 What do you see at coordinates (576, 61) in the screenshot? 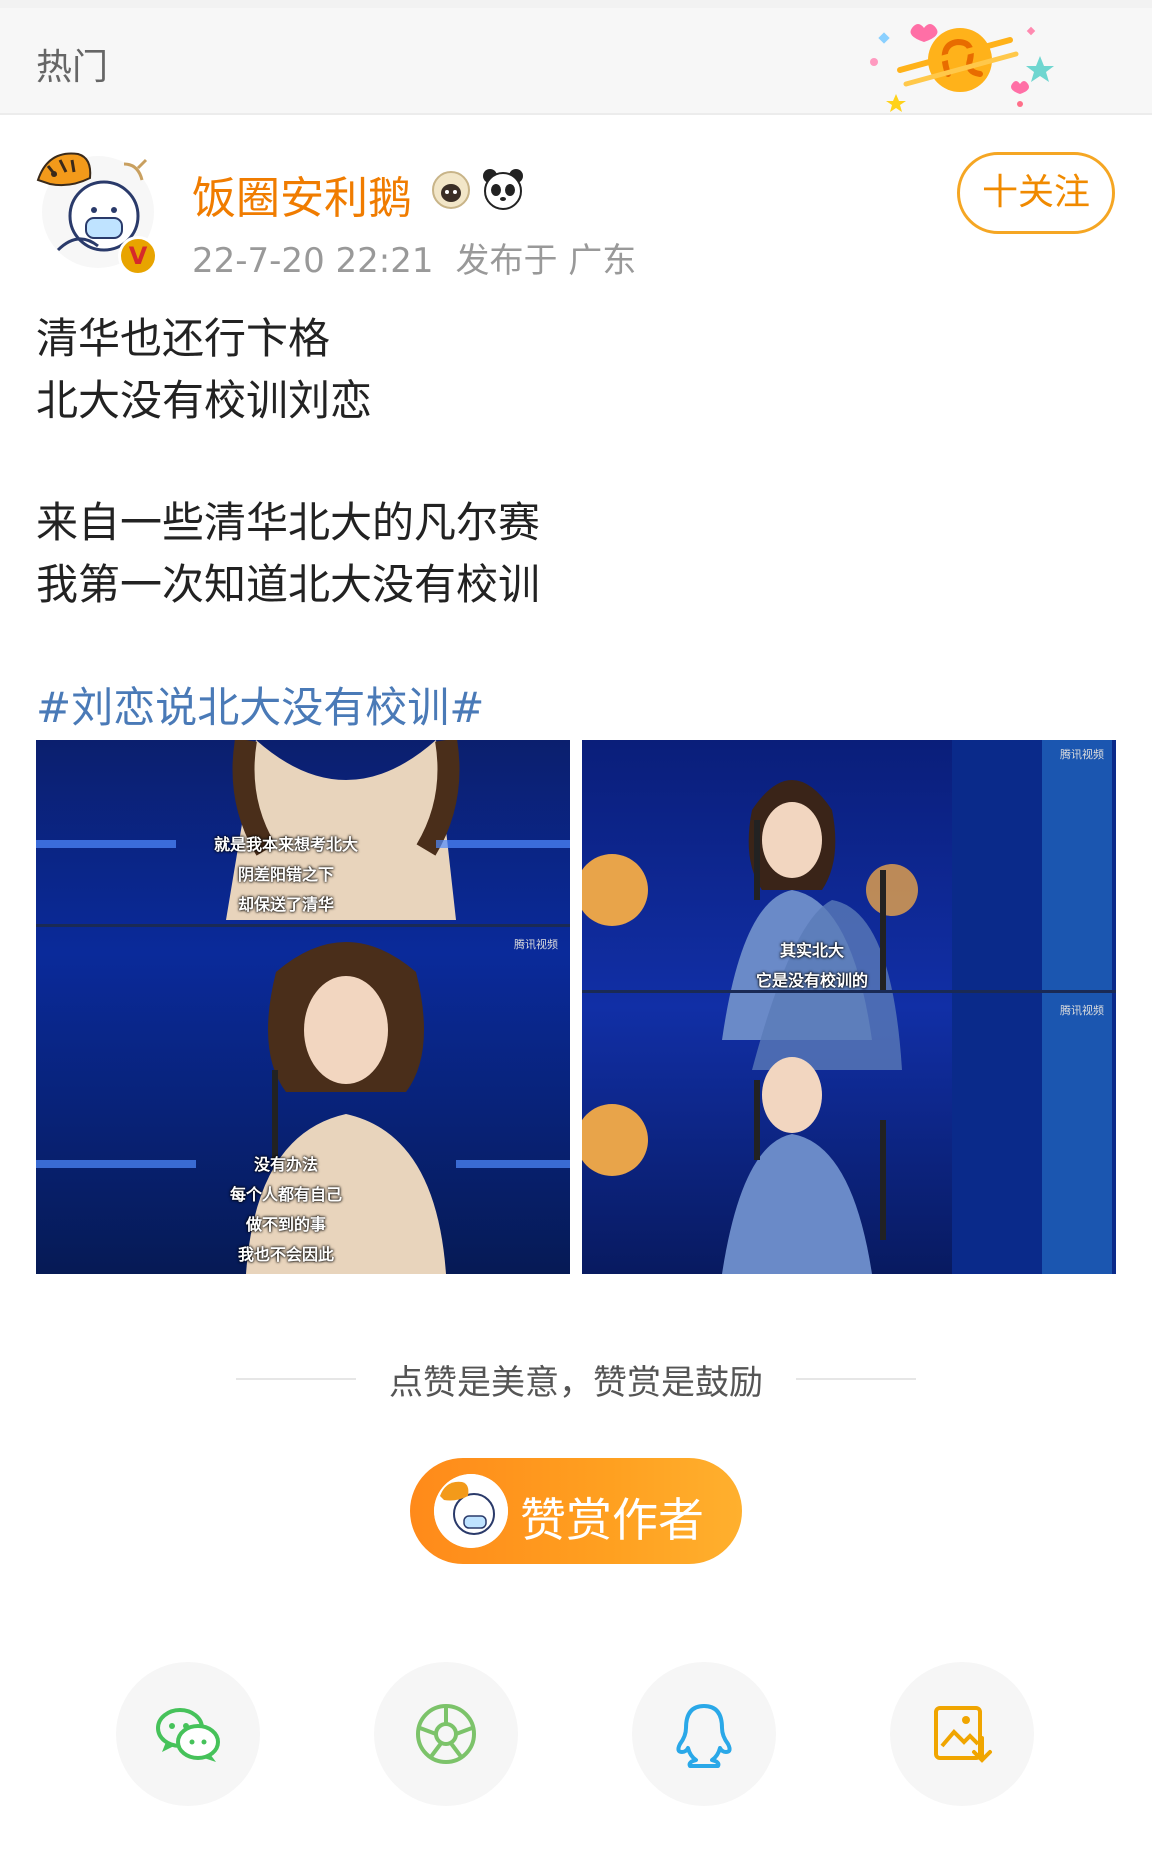
I see `header-bar: 热门` at bounding box center [576, 61].